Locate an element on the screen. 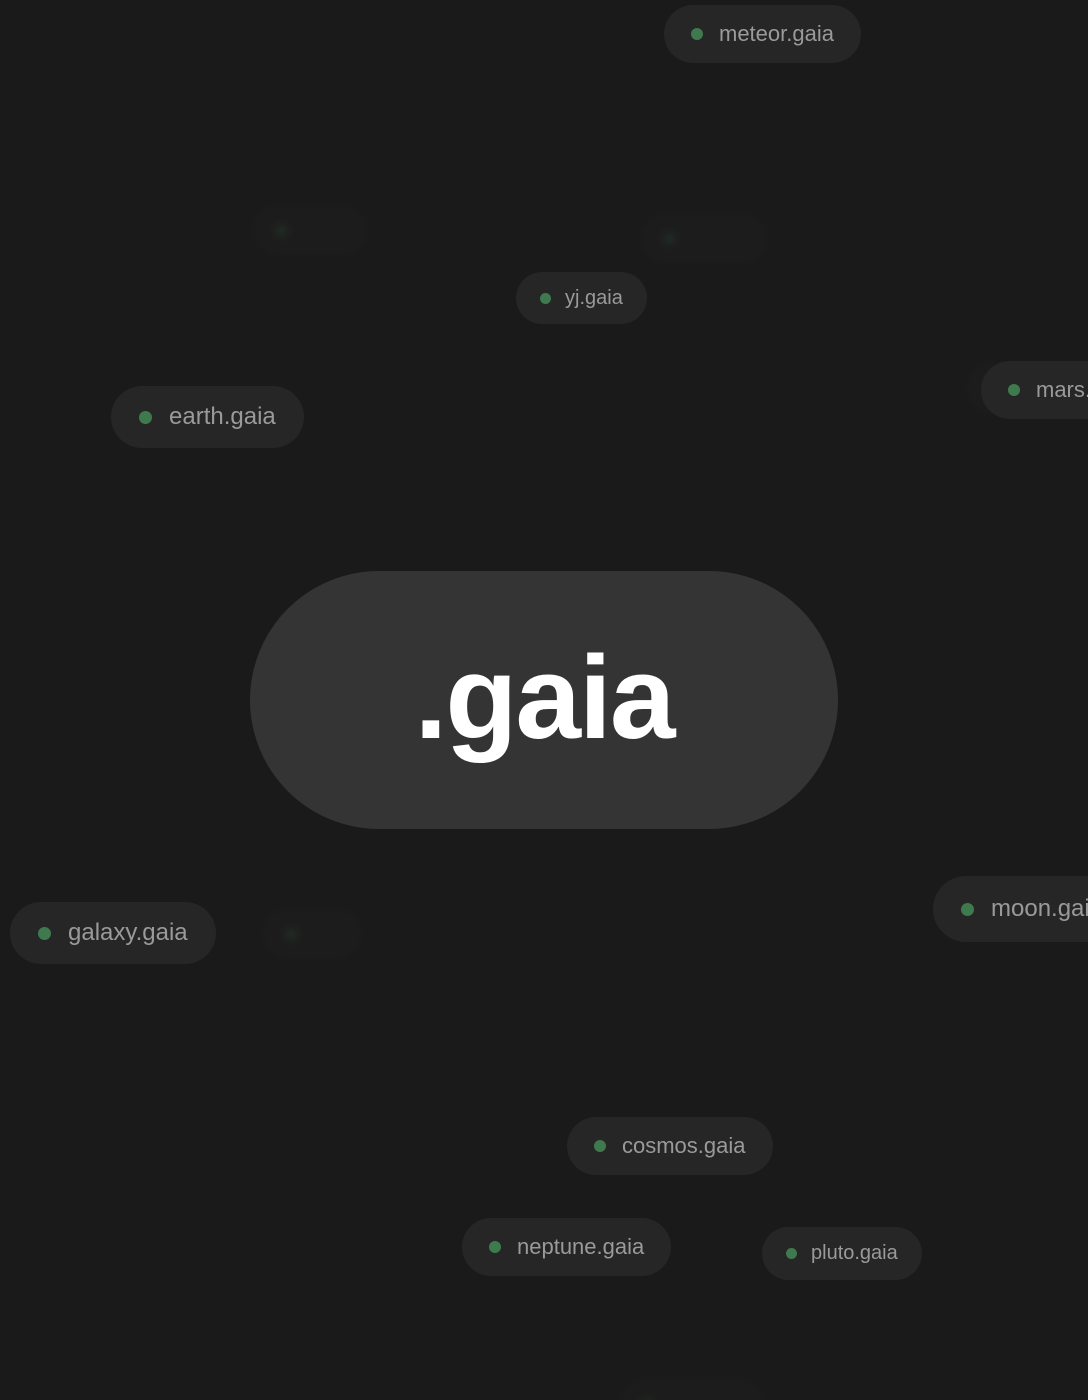 This screenshot has width=1088, height=1400. domain-label: mars.gaia is located at coordinates (1062, 389).